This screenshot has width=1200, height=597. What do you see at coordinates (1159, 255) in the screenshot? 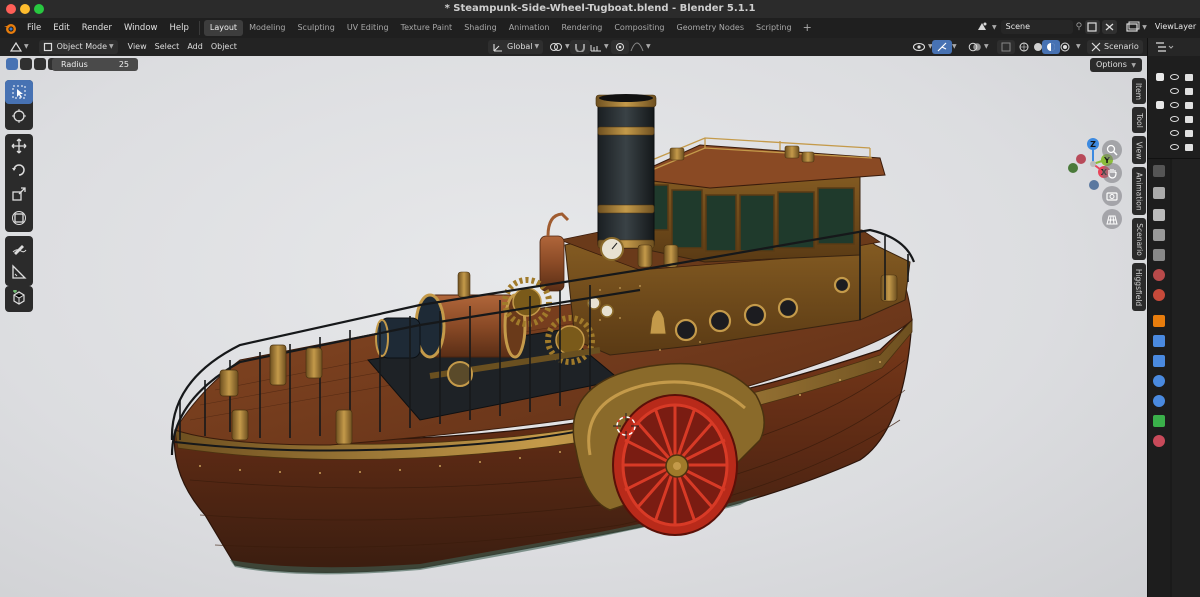
I see `view-layer-props-icon` at bounding box center [1159, 255].